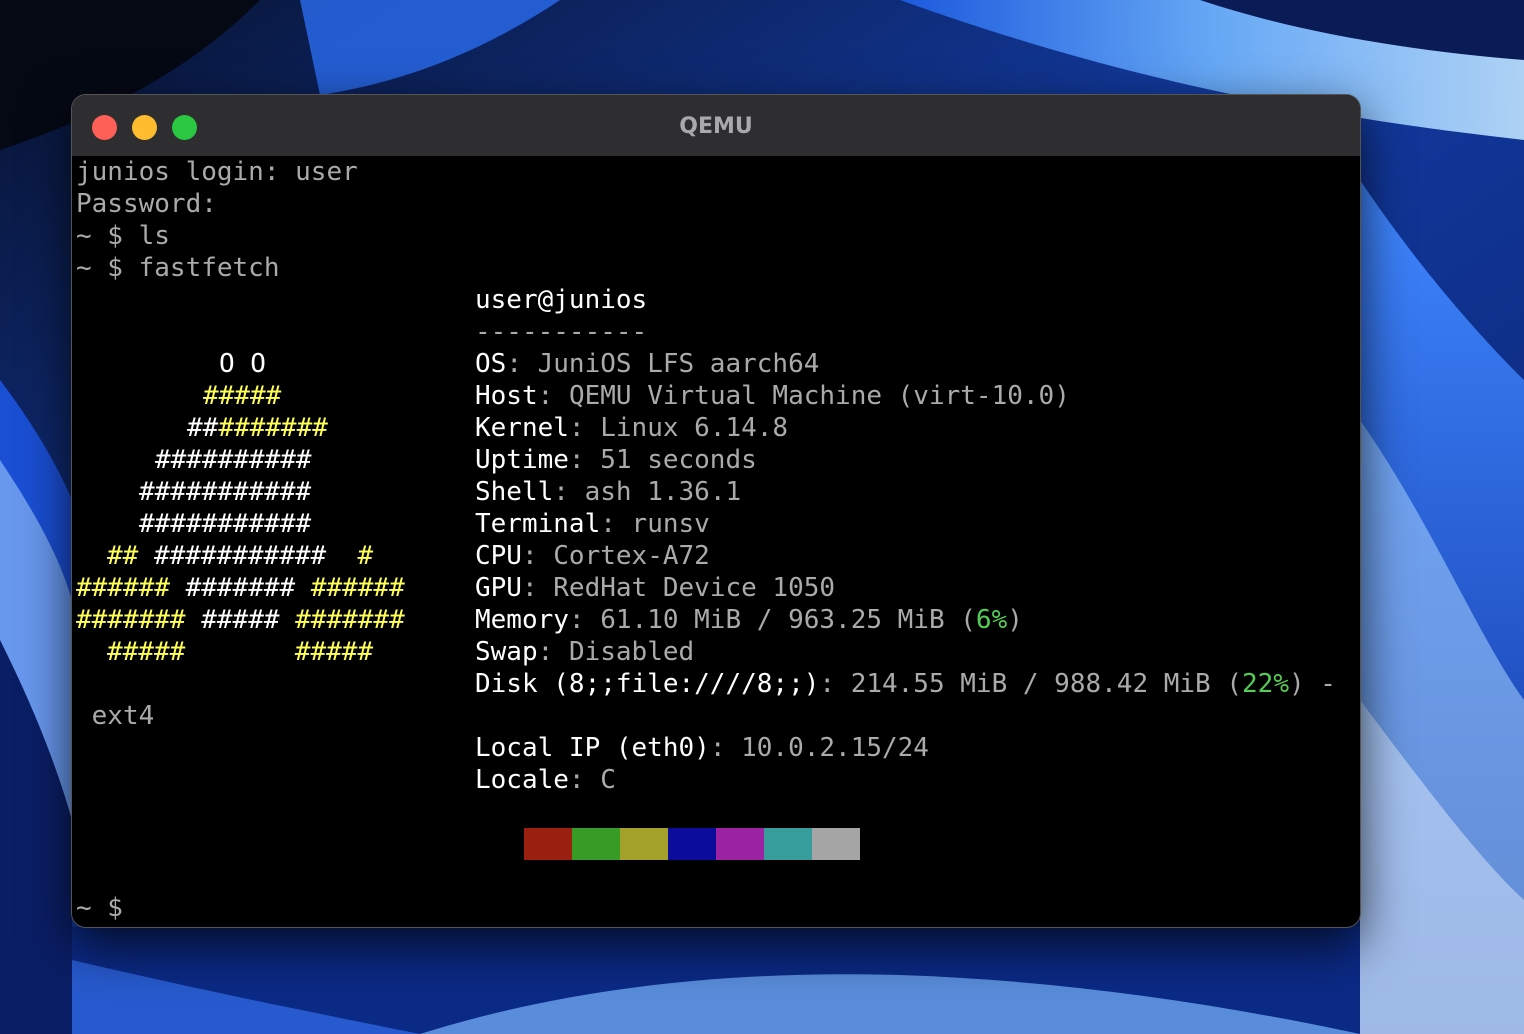 The image size is (1524, 1034). Describe the element at coordinates (632, 428) in the screenshot. I see `info-kernel: Kernel: Linux 6.14.8` at that location.